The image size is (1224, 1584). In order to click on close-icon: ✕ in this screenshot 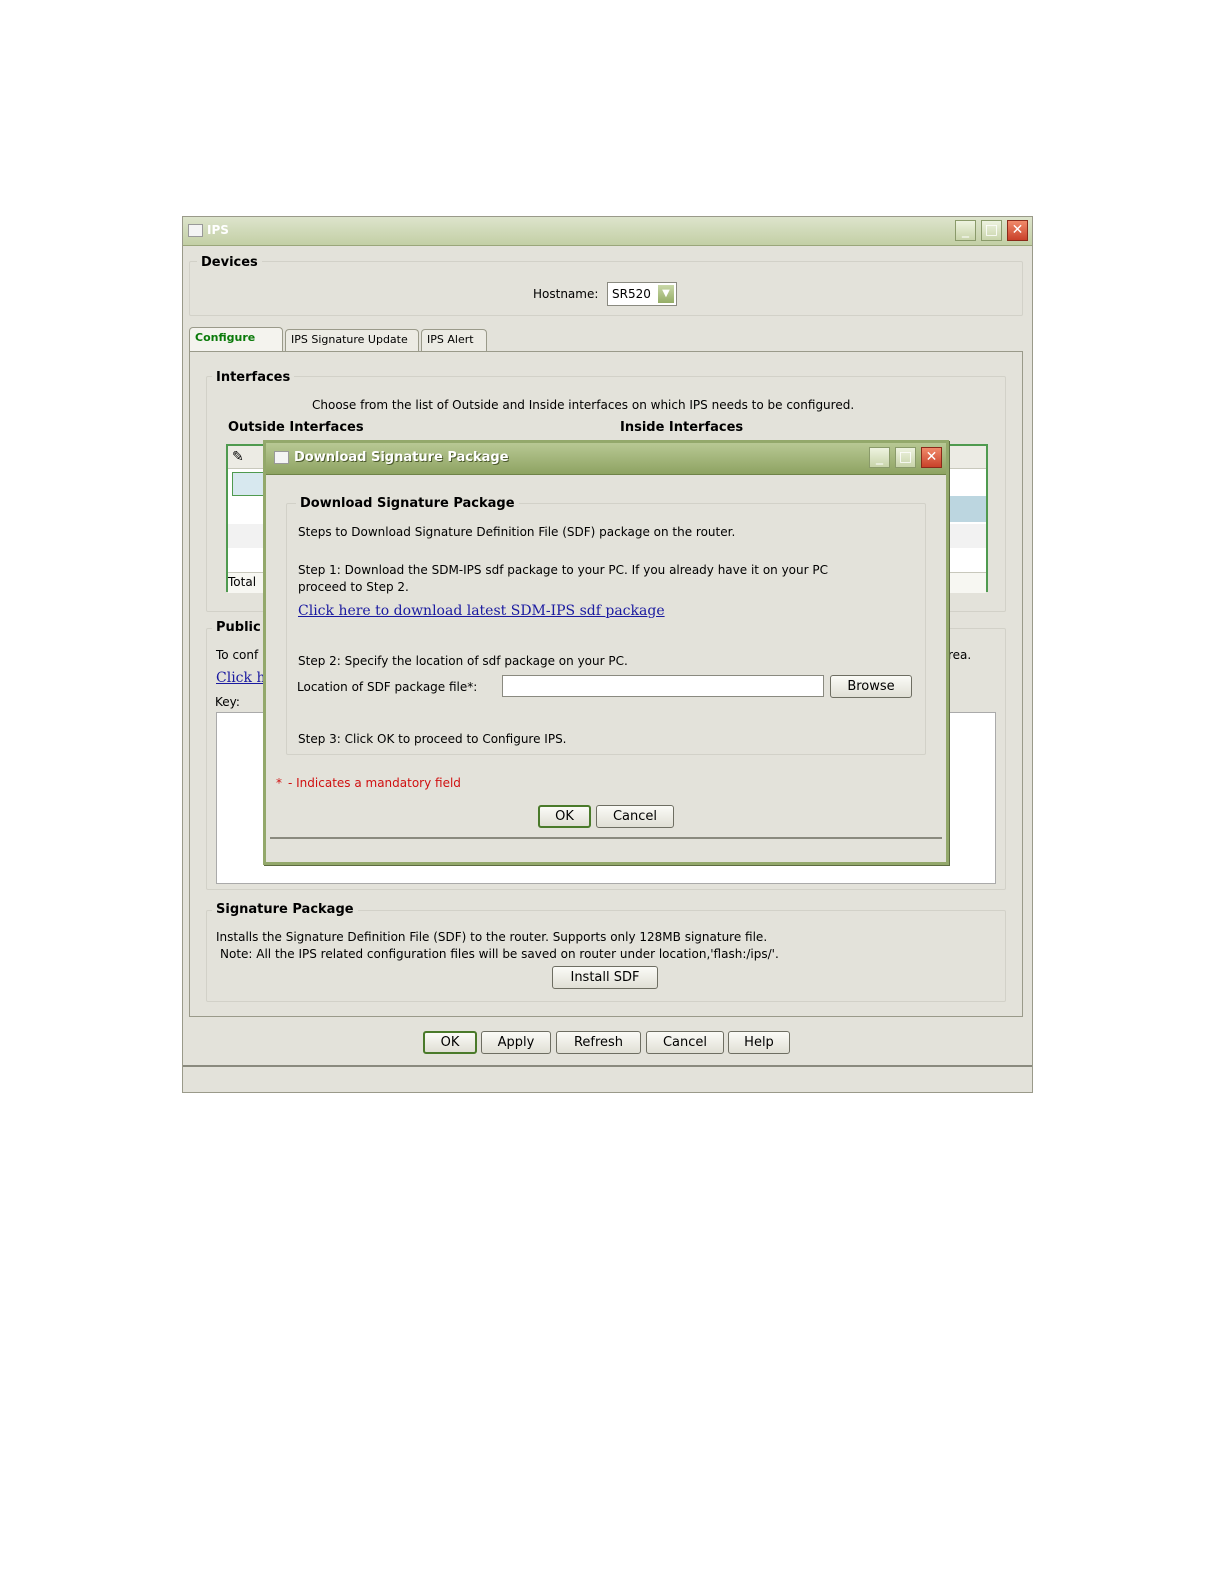, I will do `click(1017, 230)`.